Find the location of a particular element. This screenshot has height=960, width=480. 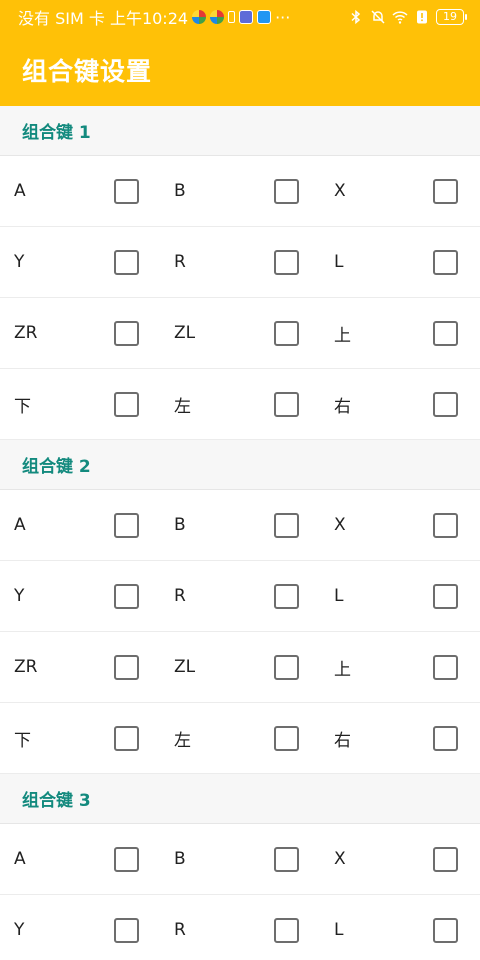

app-bar: 没有 SIM 卡 上午10:24 ··· 19 组合键设置 is located at coordinates (240, 53).